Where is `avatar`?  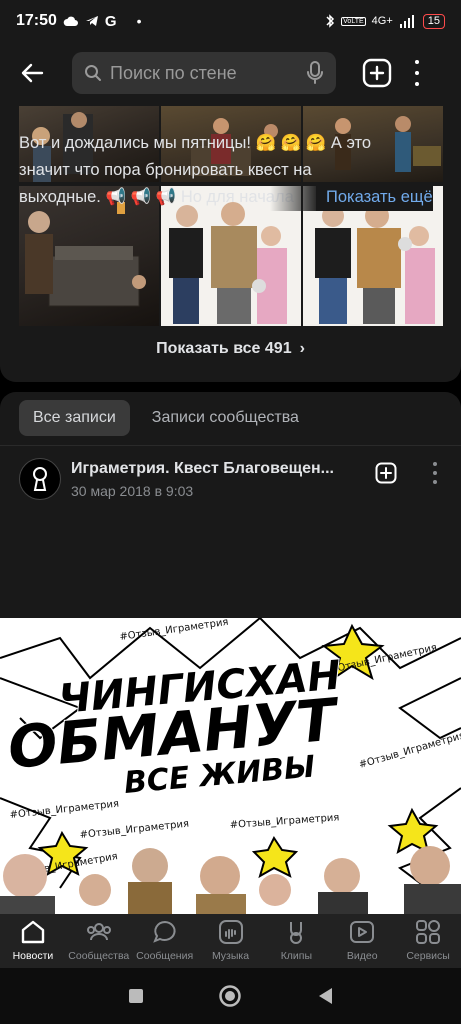 avatar is located at coordinates (40, 479).